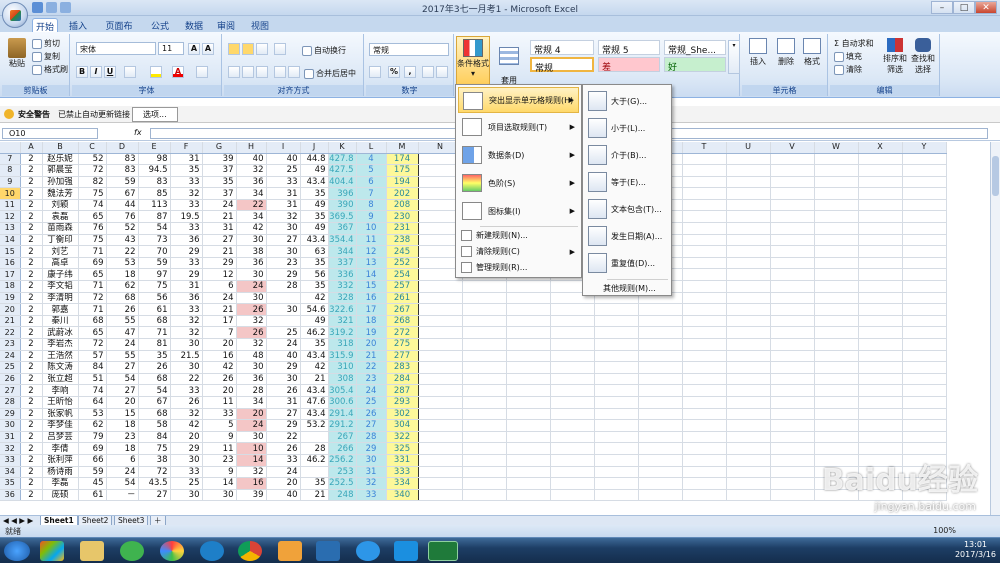  I want to click on row-header: 32, so click(10, 448).